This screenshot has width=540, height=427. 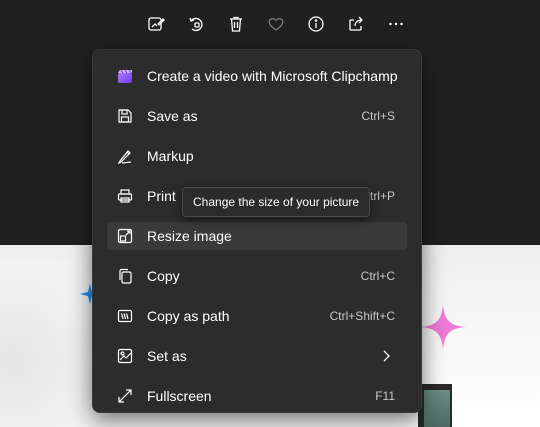 I want to click on more-options-button, so click(x=396, y=24).